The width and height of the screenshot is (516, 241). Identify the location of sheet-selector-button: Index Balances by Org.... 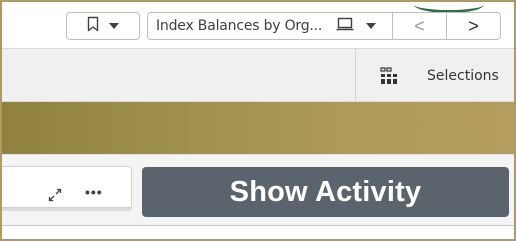
(270, 26).